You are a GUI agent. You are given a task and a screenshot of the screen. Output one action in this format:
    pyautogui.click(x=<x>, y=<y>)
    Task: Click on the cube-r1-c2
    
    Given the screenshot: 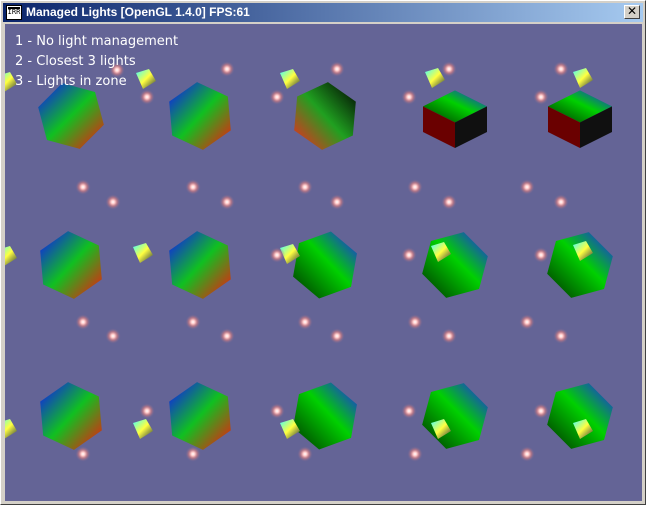 What is the action you would take?
    pyautogui.click(x=200, y=116)
    